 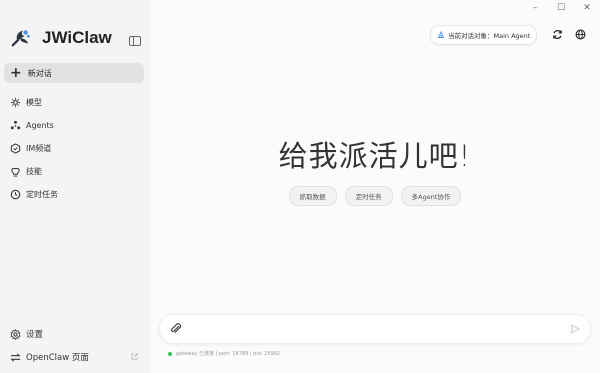 What do you see at coordinates (15, 357) in the screenshot?
I see `swap-arrows-icon` at bounding box center [15, 357].